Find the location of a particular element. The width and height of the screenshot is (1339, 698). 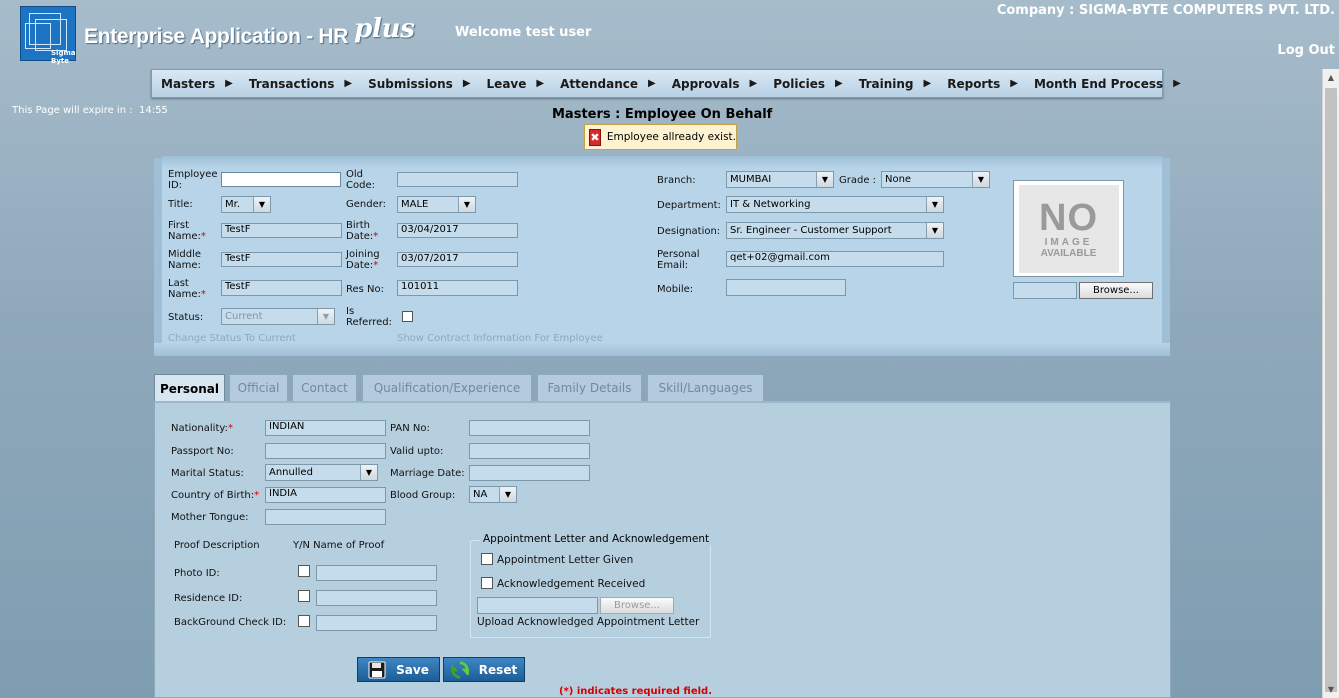

status-select: Current ▼ is located at coordinates (278, 316).